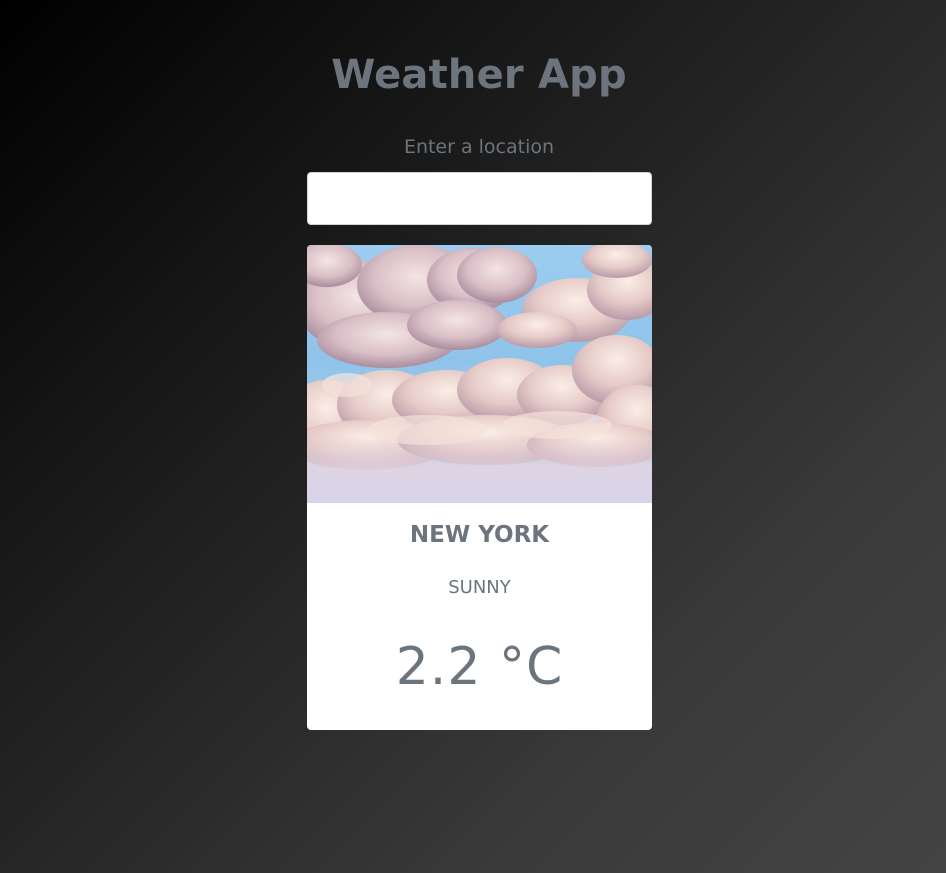 Image resolution: width=946 pixels, height=873 pixels. I want to click on weather-condition: SUNNY, so click(479, 587).